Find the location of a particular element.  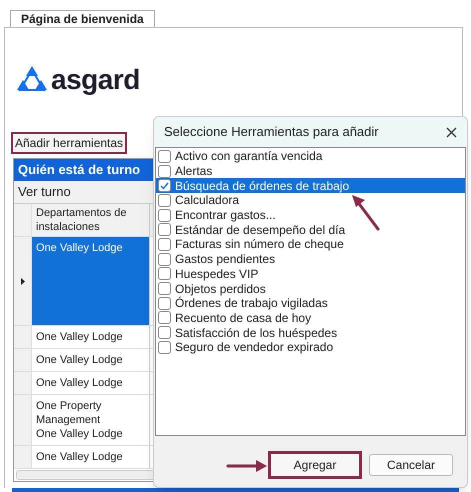

tool-label: Objetos perdidos is located at coordinates (220, 289).